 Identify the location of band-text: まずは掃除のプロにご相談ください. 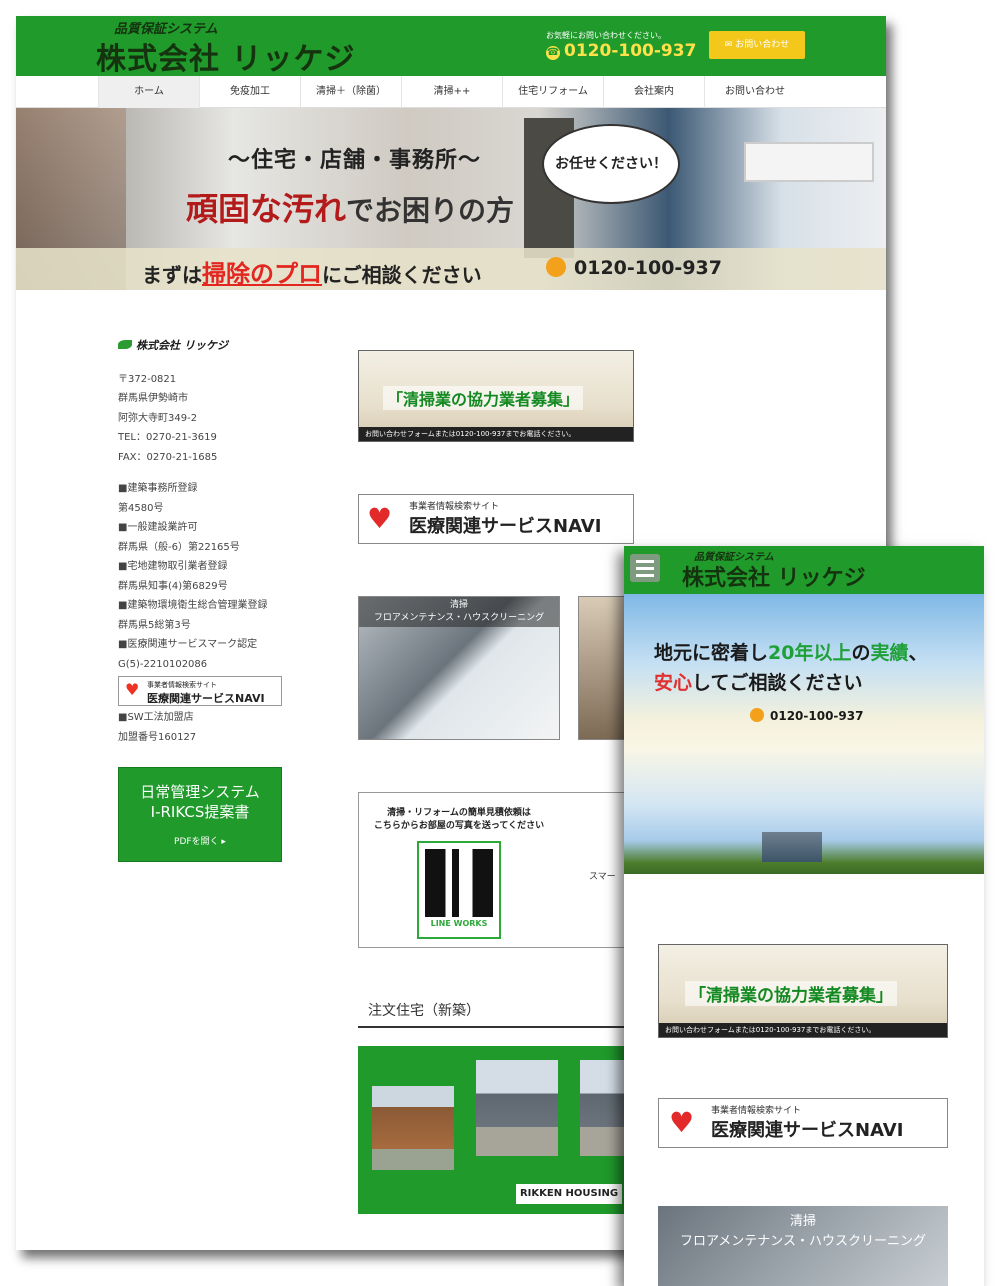
(312, 271).